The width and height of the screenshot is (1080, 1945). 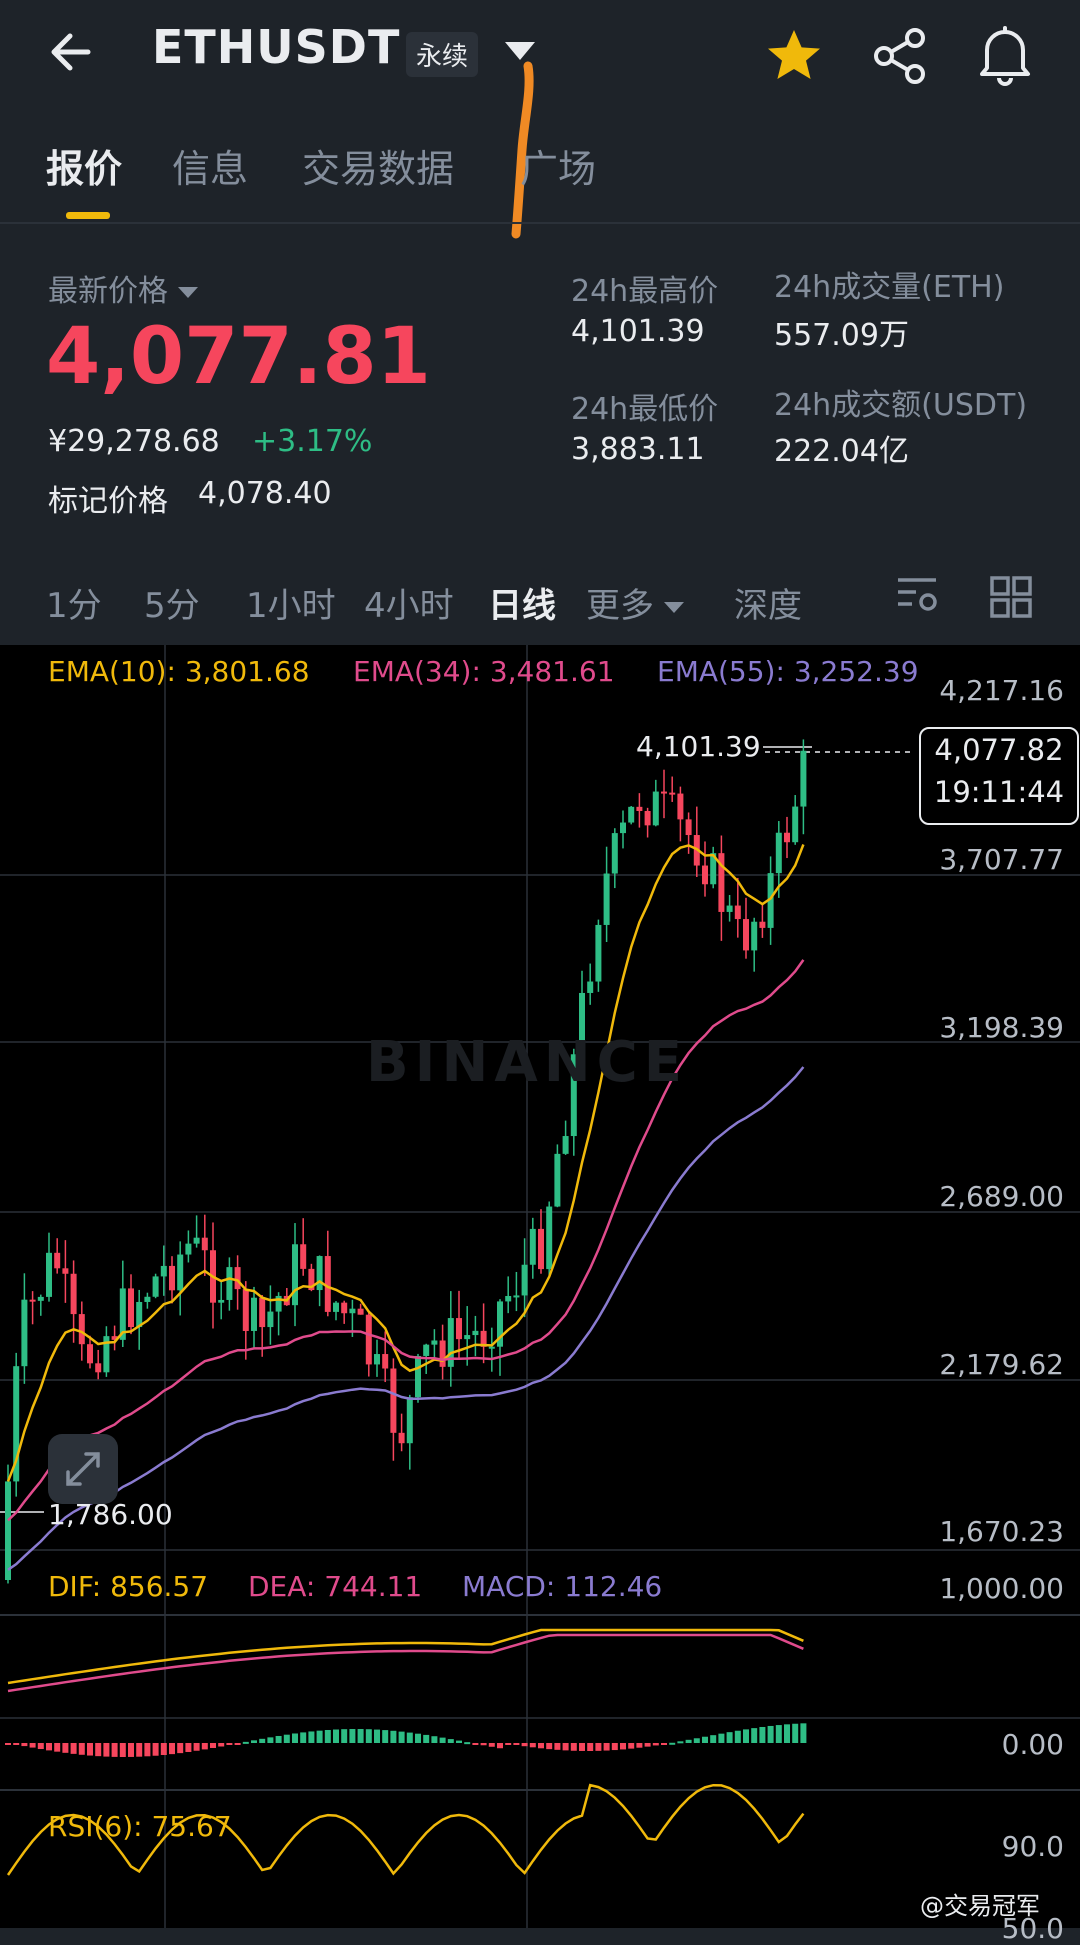 I want to click on low-24h-label: 24h最低价, so click(x=645, y=409).